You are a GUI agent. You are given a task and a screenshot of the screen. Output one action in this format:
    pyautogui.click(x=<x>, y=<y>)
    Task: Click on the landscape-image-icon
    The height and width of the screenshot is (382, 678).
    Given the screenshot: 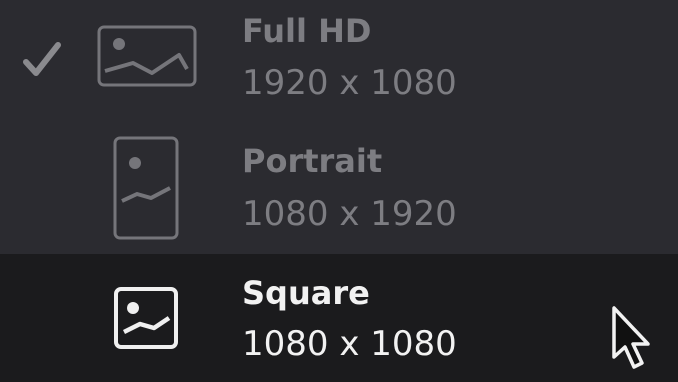 What is the action you would take?
    pyautogui.click(x=147, y=56)
    